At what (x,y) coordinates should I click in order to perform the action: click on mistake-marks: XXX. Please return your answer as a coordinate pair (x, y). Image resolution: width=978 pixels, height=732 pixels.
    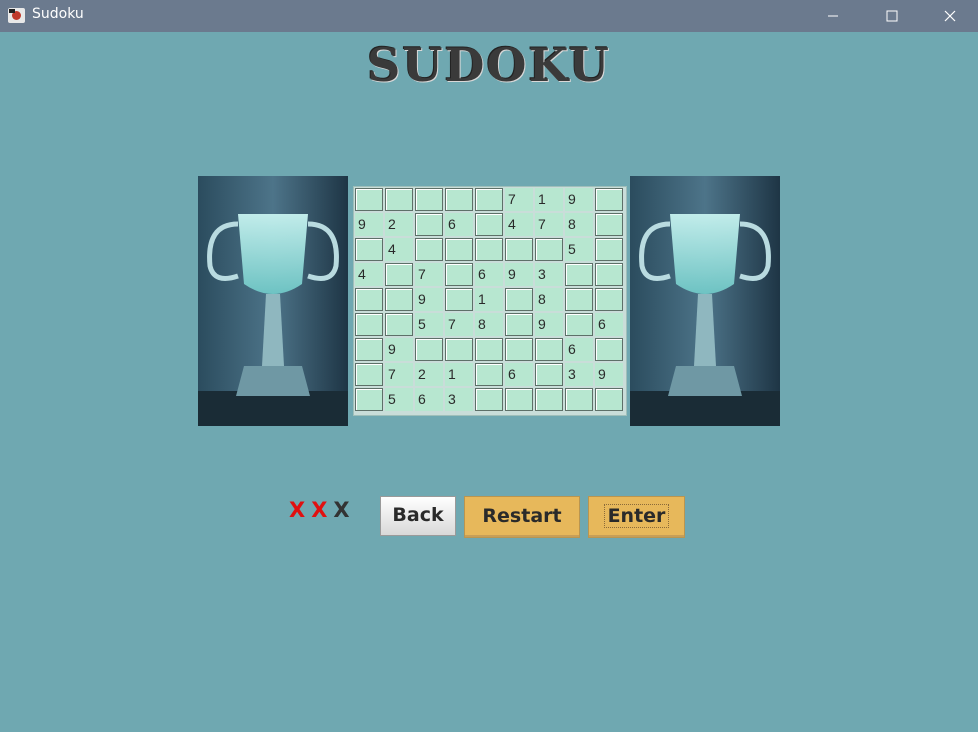
    Looking at the image, I should click on (322, 510).